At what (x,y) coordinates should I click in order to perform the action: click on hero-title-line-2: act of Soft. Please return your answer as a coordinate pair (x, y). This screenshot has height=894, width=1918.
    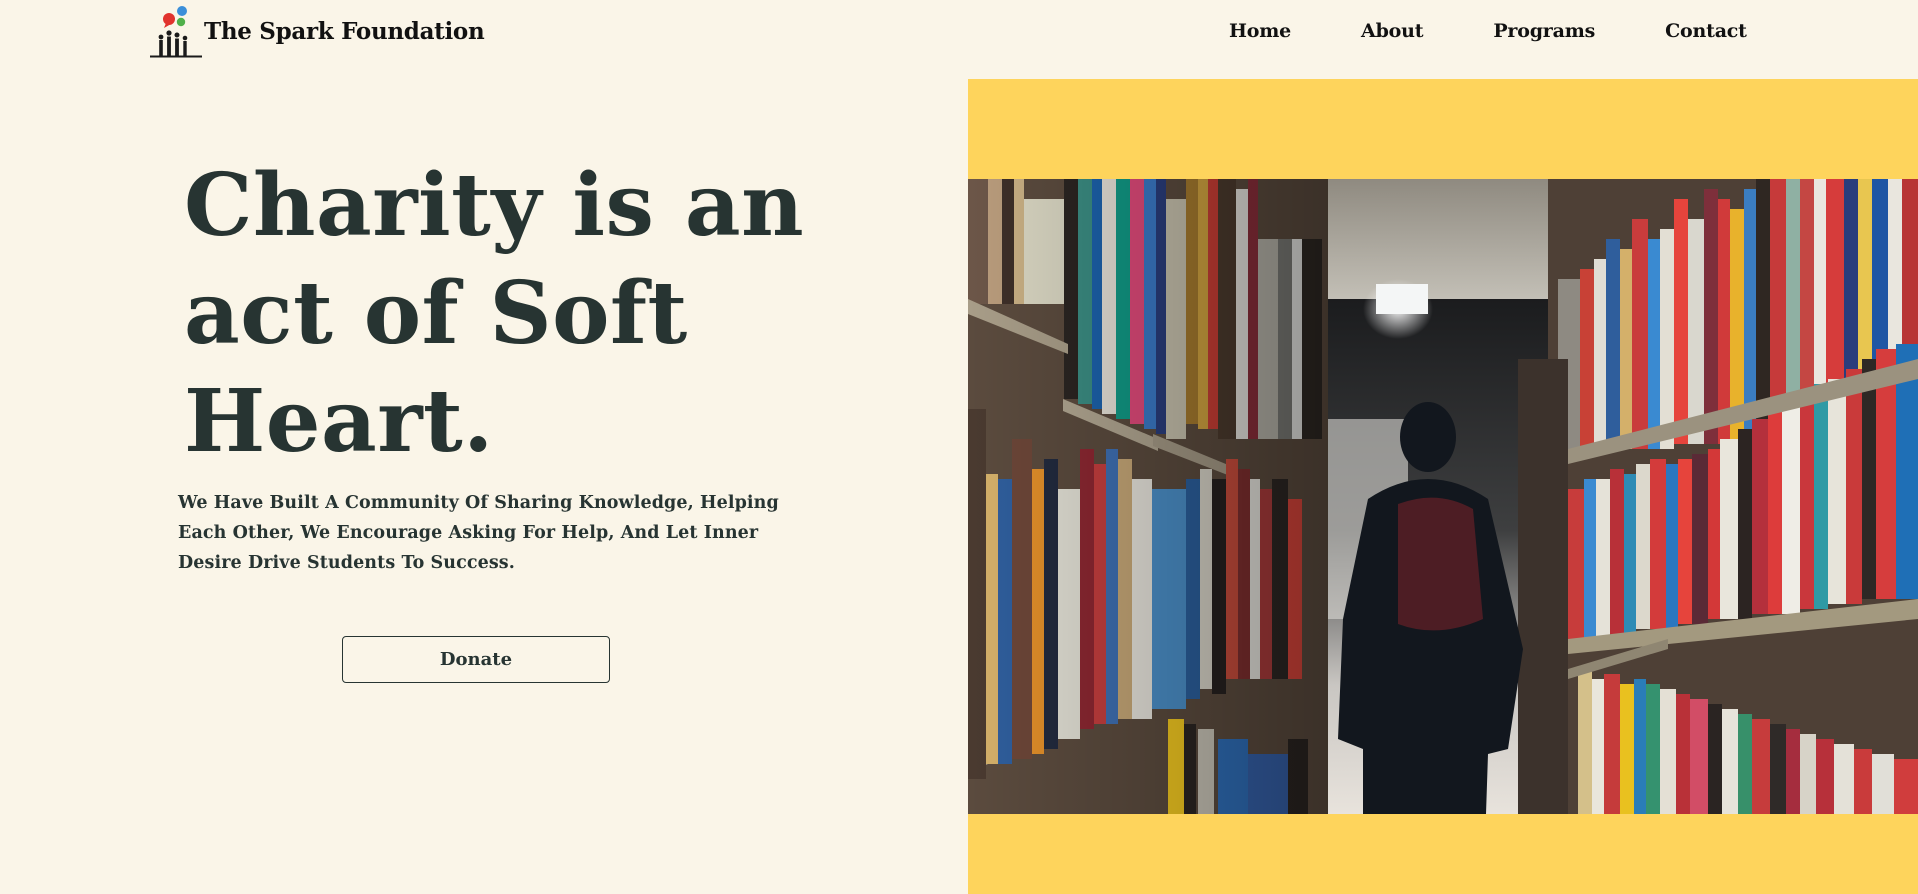
    Looking at the image, I should click on (436, 313).